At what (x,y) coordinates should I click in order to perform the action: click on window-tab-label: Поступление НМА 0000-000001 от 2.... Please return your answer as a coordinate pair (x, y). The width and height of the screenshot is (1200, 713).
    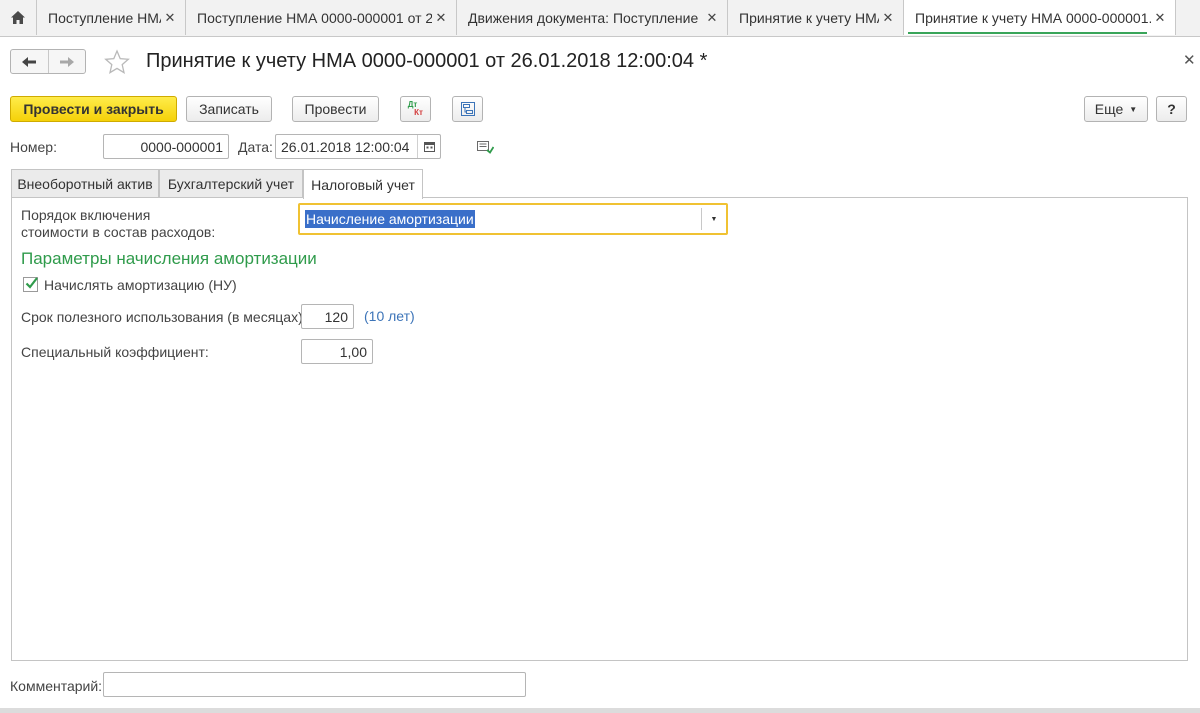
    Looking at the image, I should click on (314, 17).